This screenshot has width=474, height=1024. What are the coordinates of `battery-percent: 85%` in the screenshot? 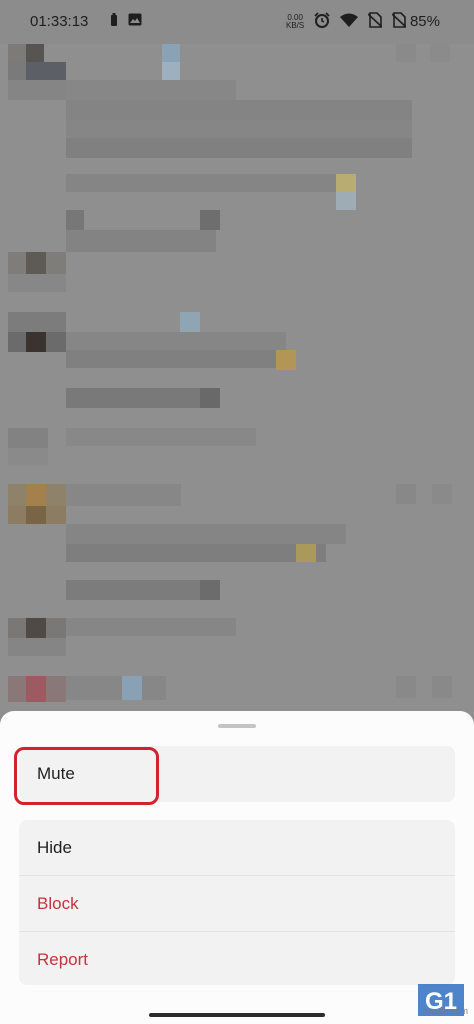 It's located at (424, 21).